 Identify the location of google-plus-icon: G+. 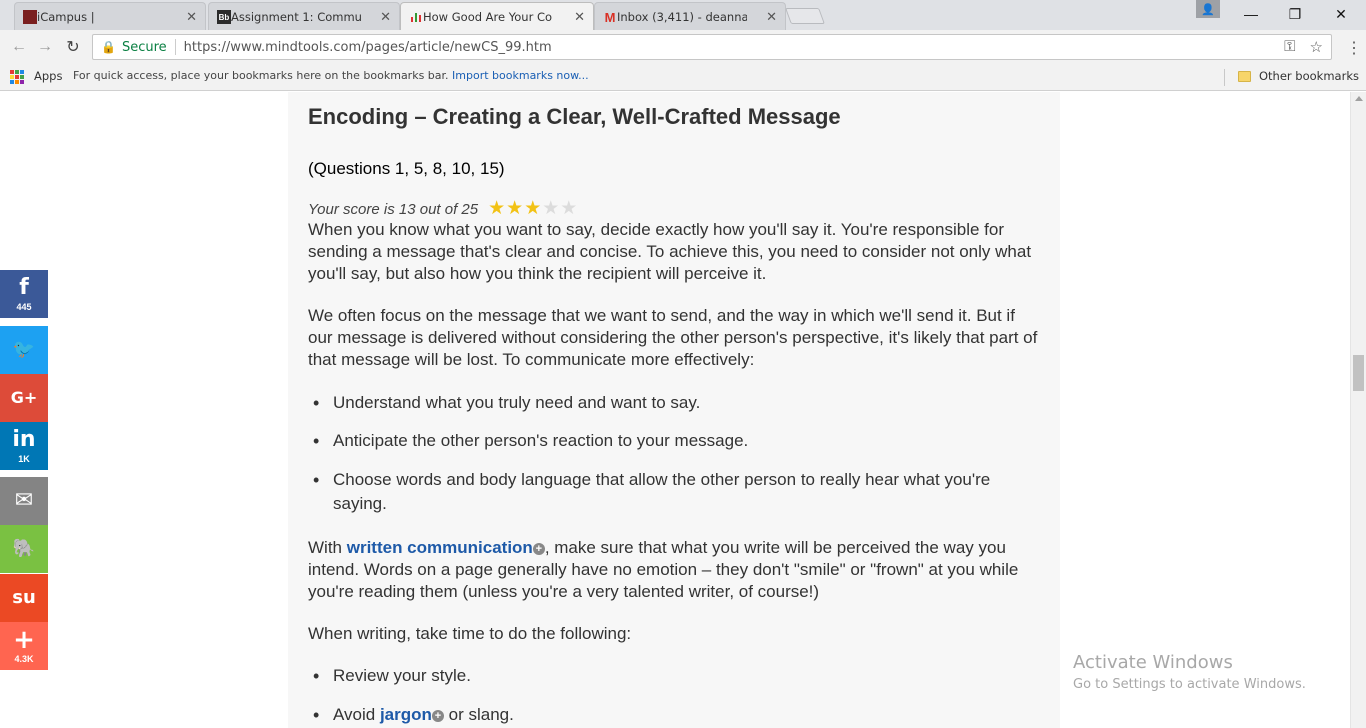
(24, 397).